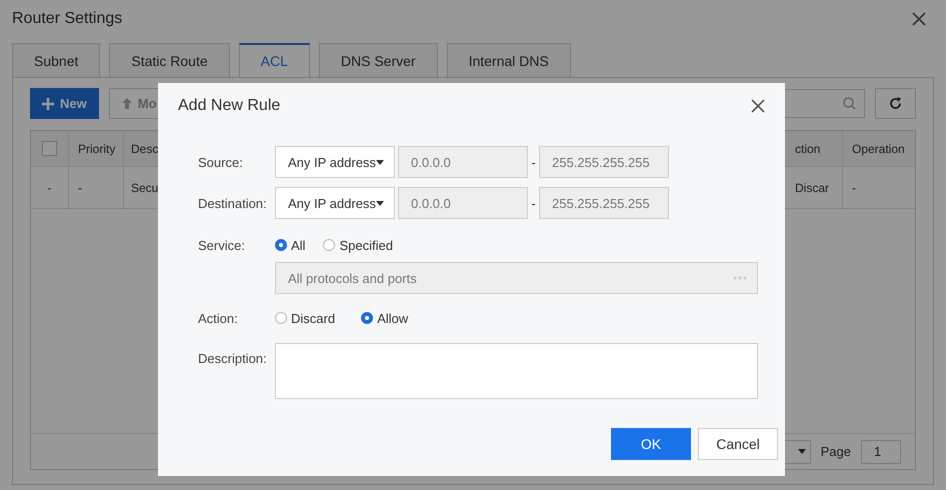 The image size is (946, 490). I want to click on column-header: Operation, so click(878, 149).